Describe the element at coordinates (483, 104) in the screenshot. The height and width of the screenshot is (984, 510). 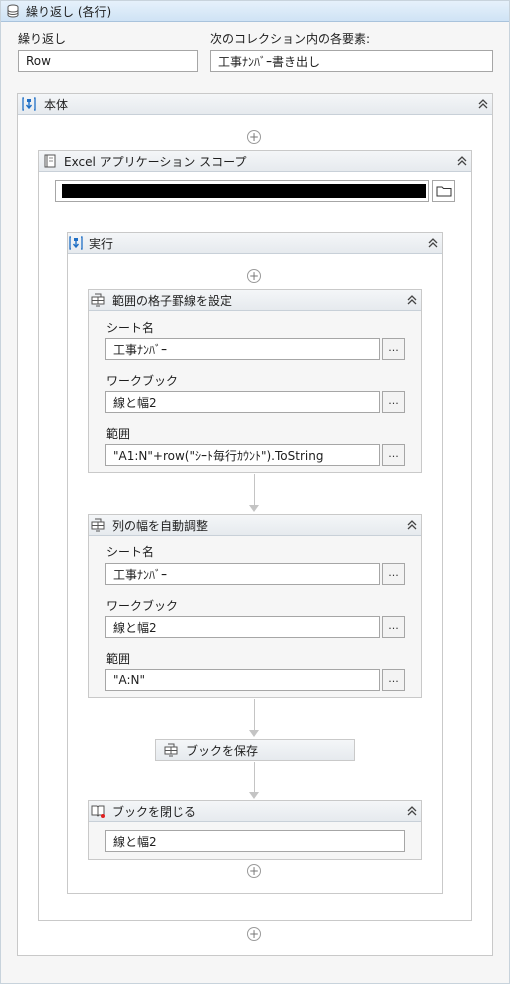
I see `collapse-body-chevron-icon` at that location.